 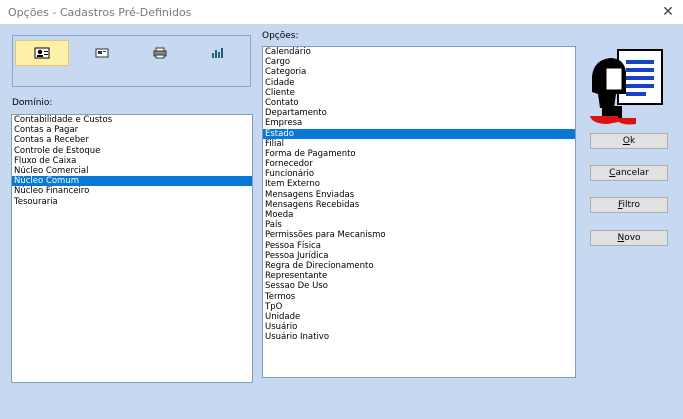 I want to click on card-icon, so click(x=102, y=53).